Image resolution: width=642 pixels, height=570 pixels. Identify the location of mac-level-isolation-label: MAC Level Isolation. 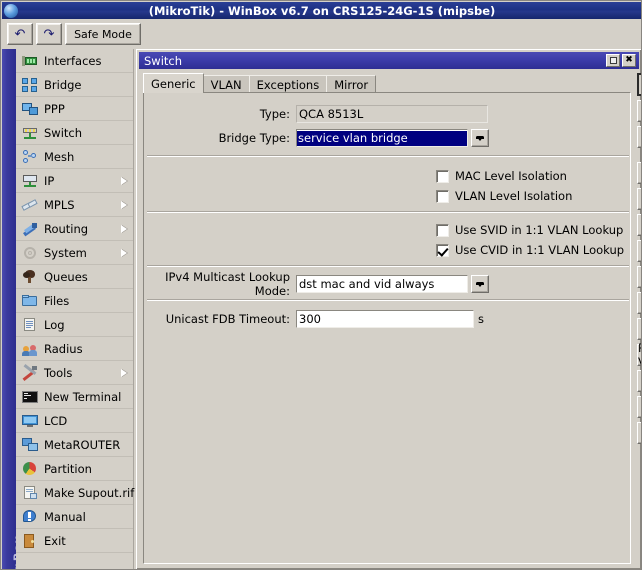
(511, 176).